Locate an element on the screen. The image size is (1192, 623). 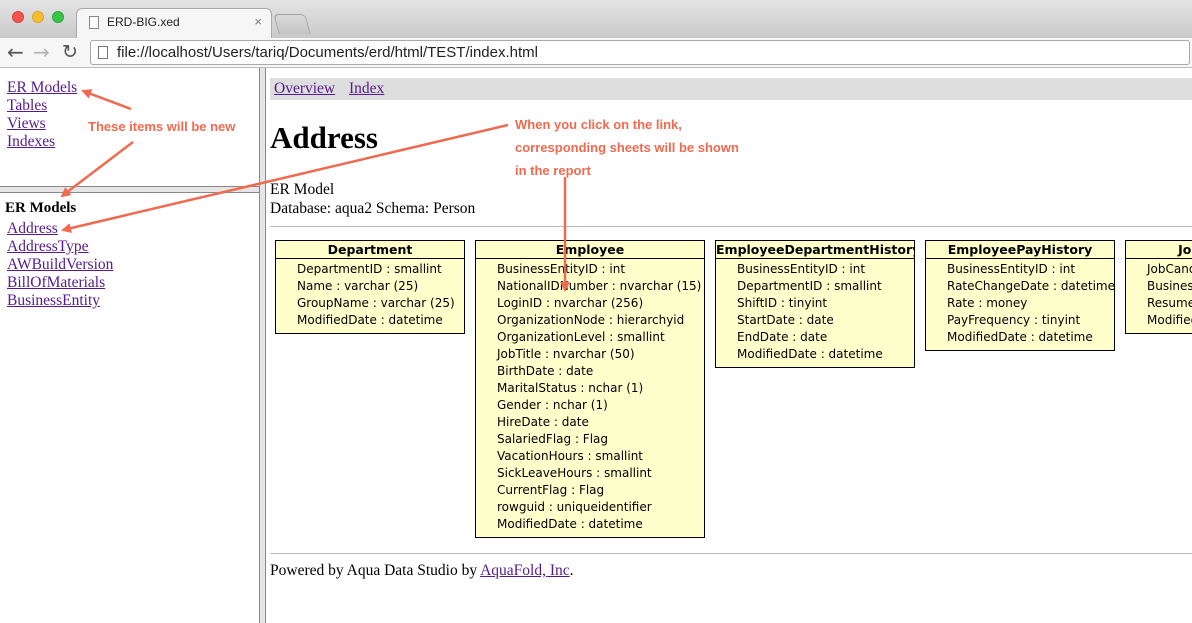
aquafold-link: AquaFold, Inc is located at coordinates (525, 570).